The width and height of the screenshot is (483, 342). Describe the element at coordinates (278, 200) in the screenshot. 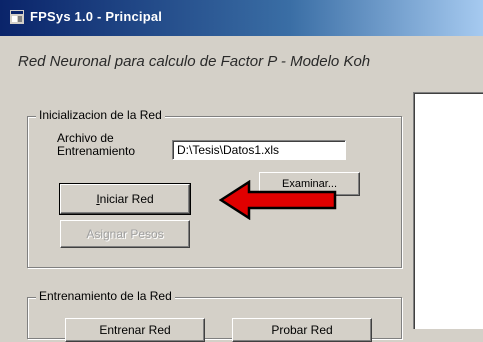

I see `red-arrow-left-icon` at that location.